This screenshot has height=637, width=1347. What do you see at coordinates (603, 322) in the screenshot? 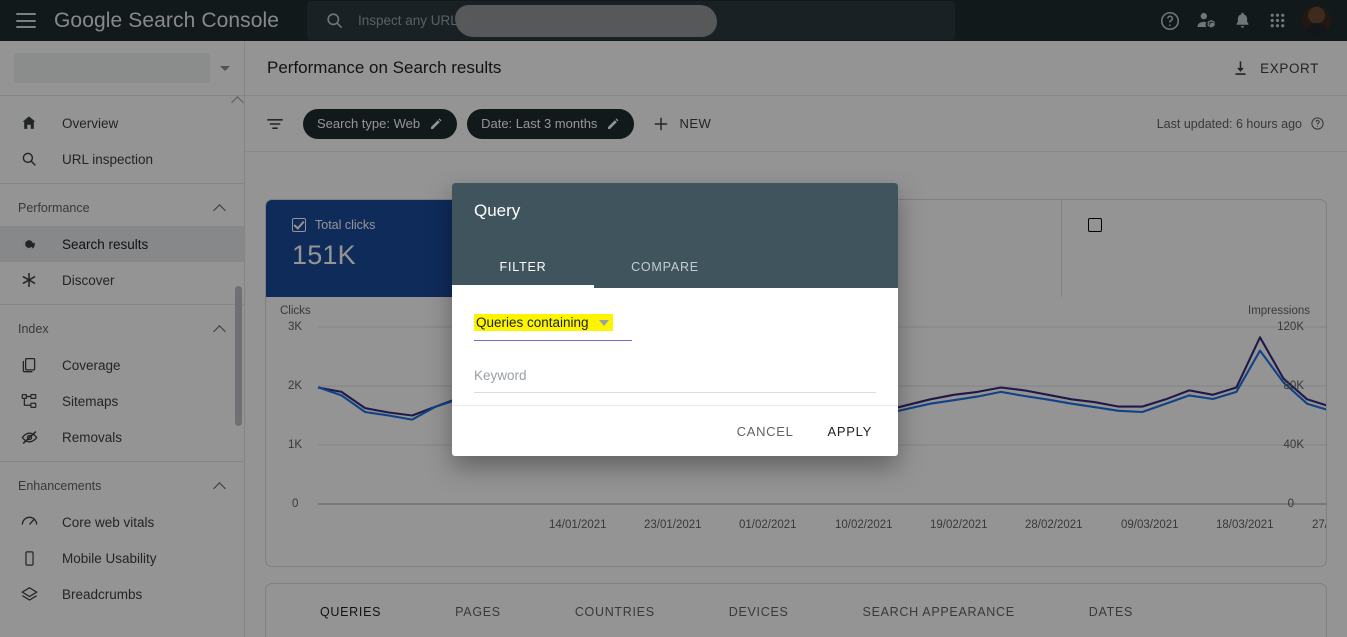
I see `caret-down-icon` at bounding box center [603, 322].